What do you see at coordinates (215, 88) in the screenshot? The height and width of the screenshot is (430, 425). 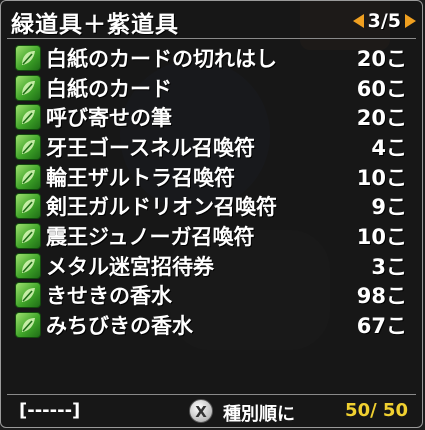 I see `item-row: 白紙のカード 60こ` at bounding box center [215, 88].